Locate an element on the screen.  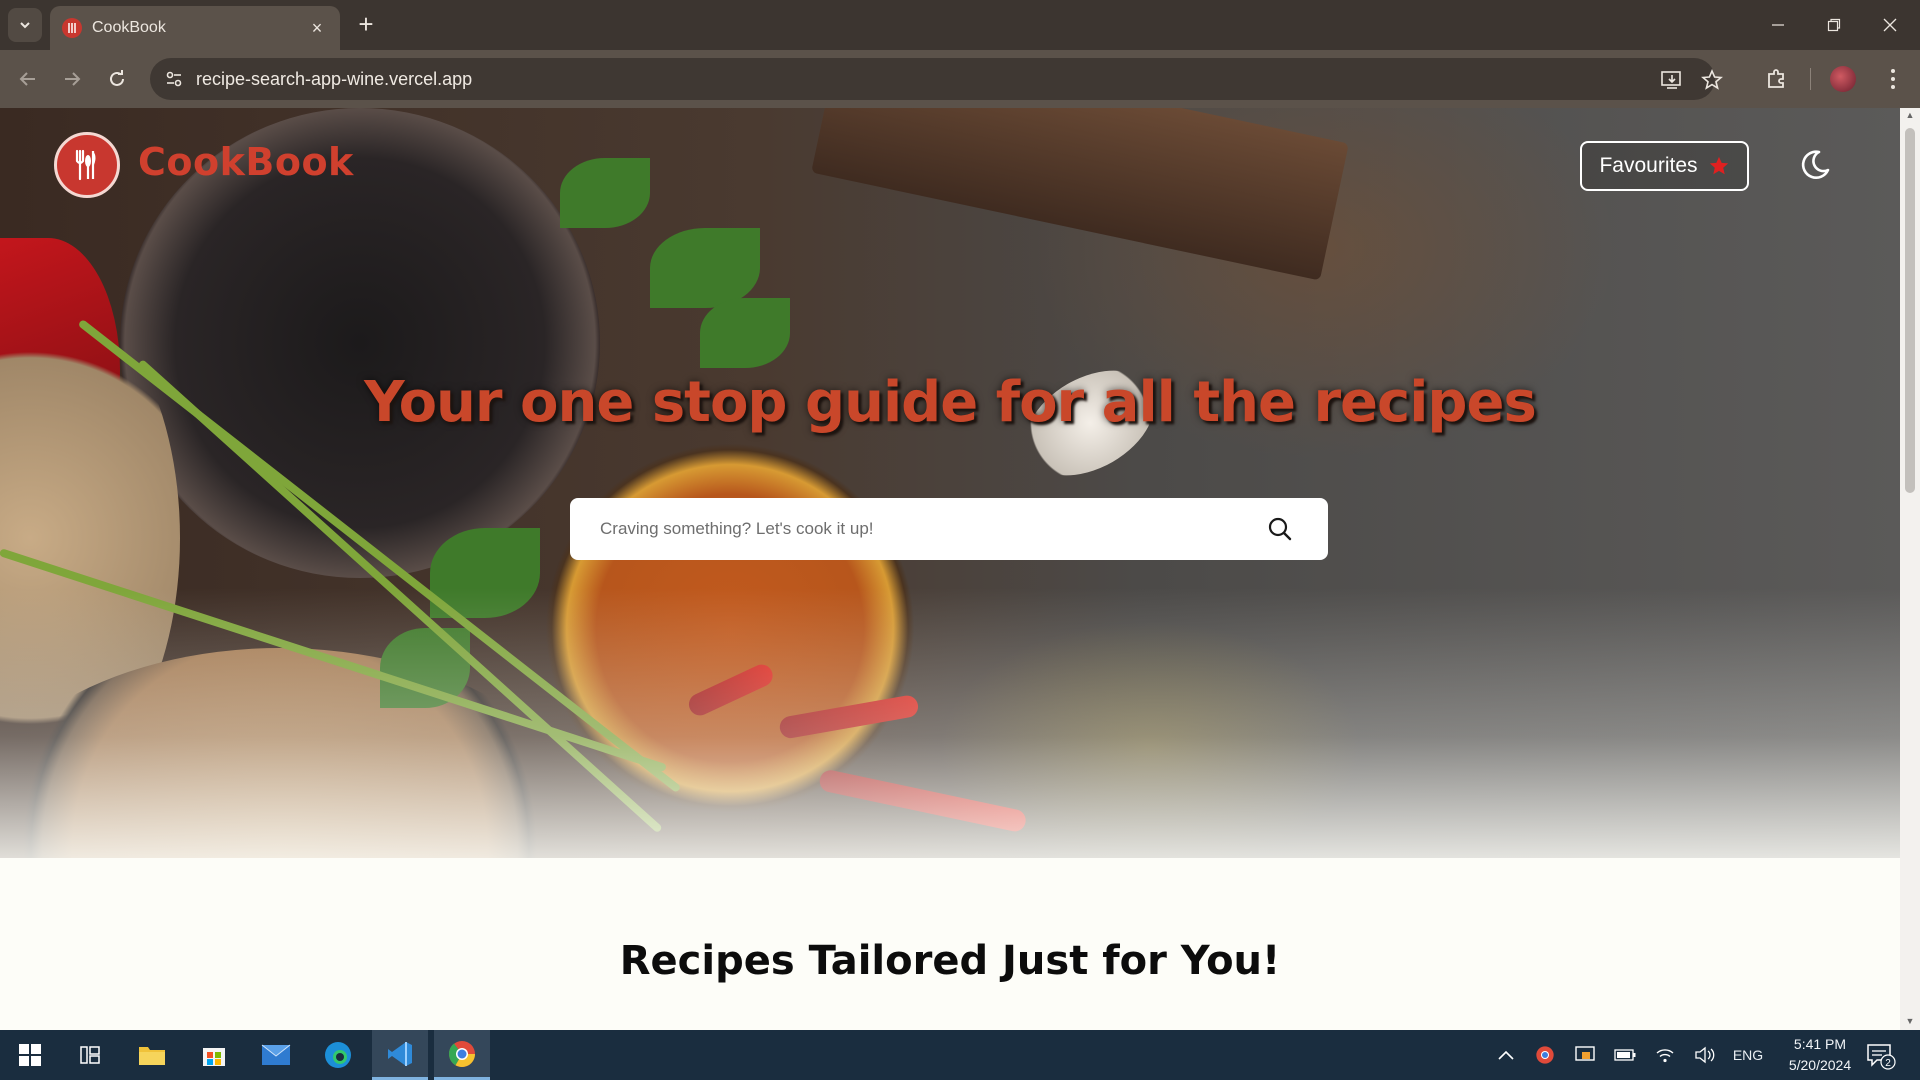
favourites-button: Favourites is located at coordinates (1664, 166).